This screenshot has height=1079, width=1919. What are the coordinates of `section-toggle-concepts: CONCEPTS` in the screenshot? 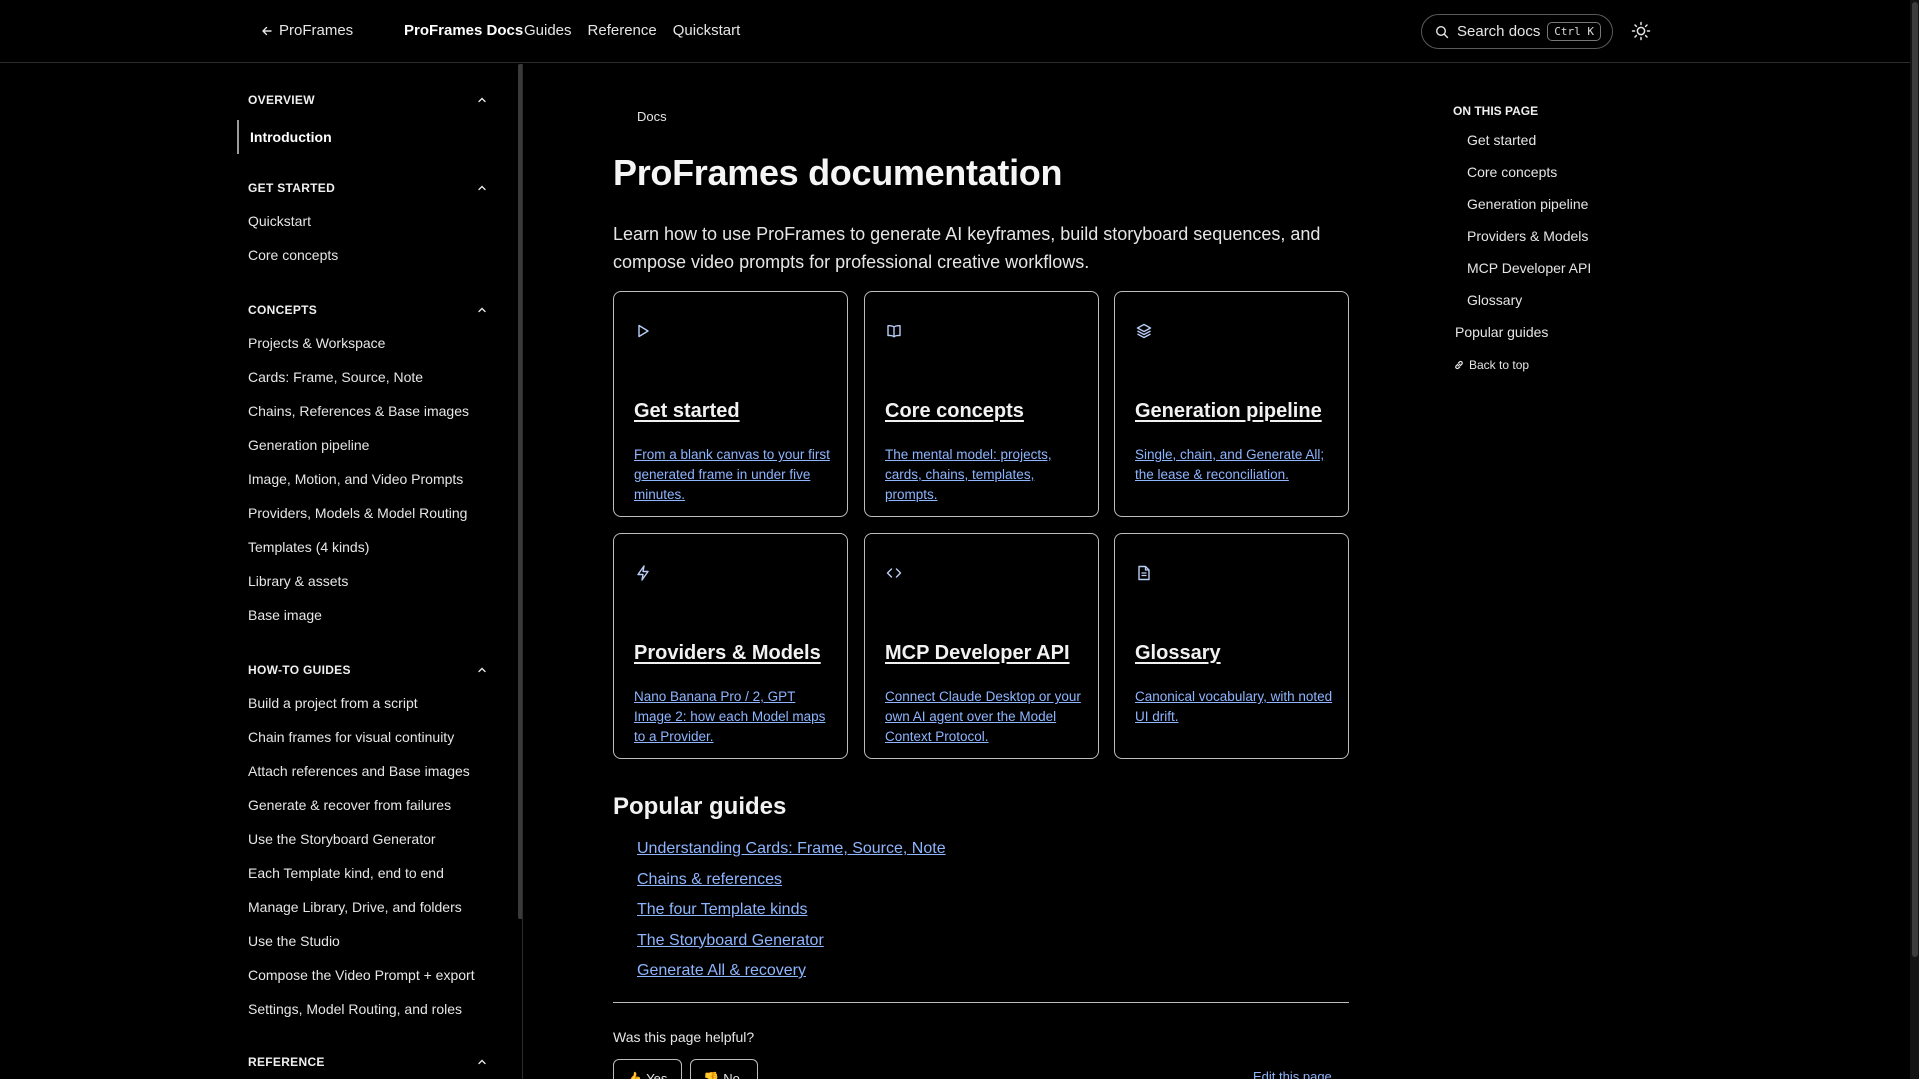 It's located at (368, 310).